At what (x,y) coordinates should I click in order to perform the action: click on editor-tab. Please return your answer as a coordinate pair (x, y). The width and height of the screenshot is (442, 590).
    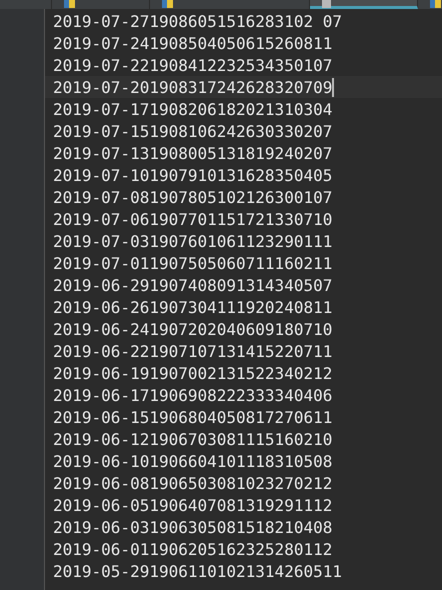
    Looking at the image, I should click on (364, 4).